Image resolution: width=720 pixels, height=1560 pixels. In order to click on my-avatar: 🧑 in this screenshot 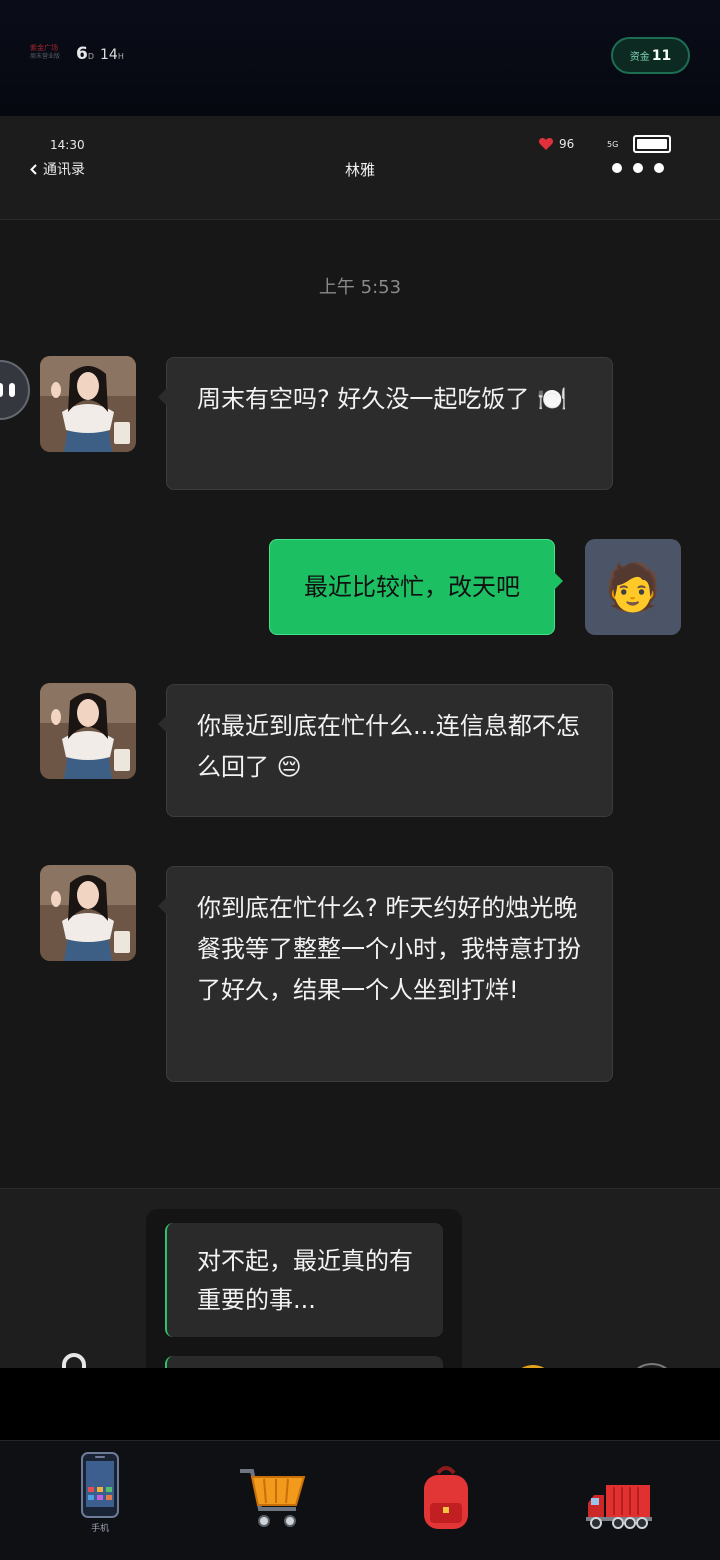, I will do `click(633, 587)`.